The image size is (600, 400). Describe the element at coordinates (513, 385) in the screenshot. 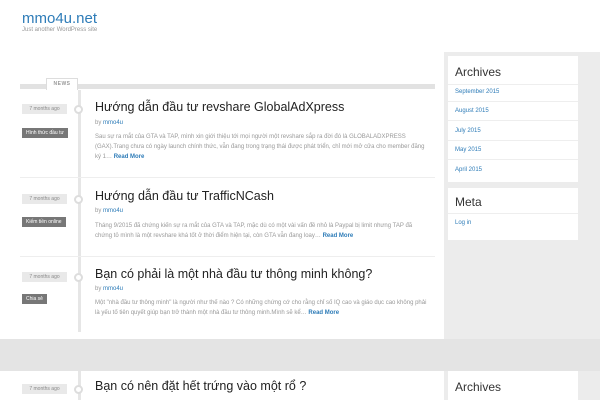

I see `archives-widget: Archives` at that location.